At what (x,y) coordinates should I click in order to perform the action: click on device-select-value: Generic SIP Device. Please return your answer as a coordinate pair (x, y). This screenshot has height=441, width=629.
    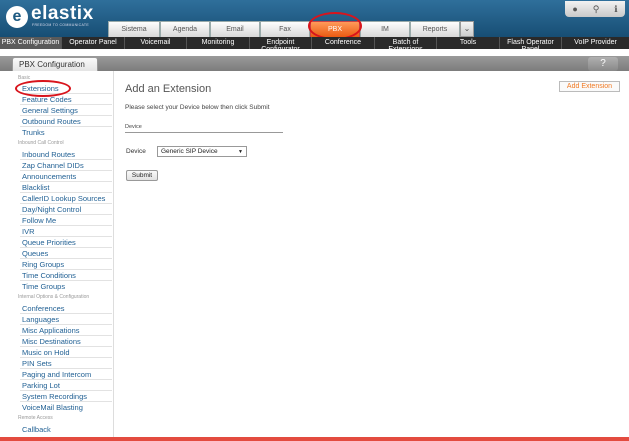
    Looking at the image, I should click on (189, 151).